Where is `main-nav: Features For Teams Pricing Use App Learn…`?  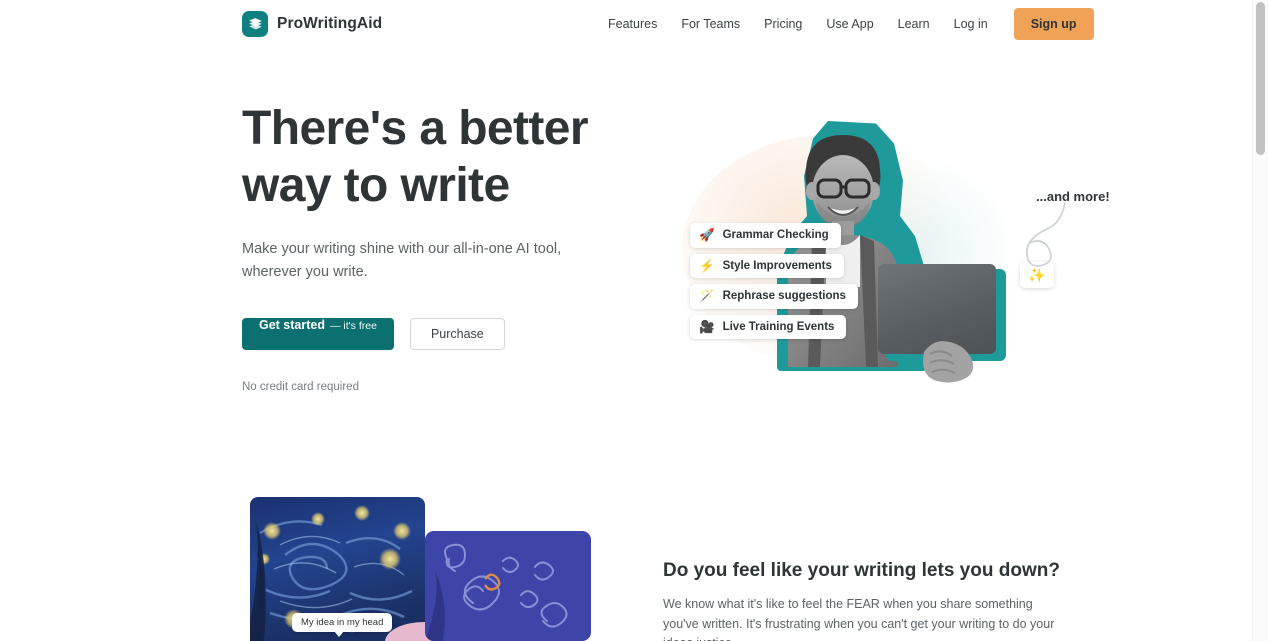 main-nav: Features For Teams Pricing Use App Learn… is located at coordinates (847, 24).